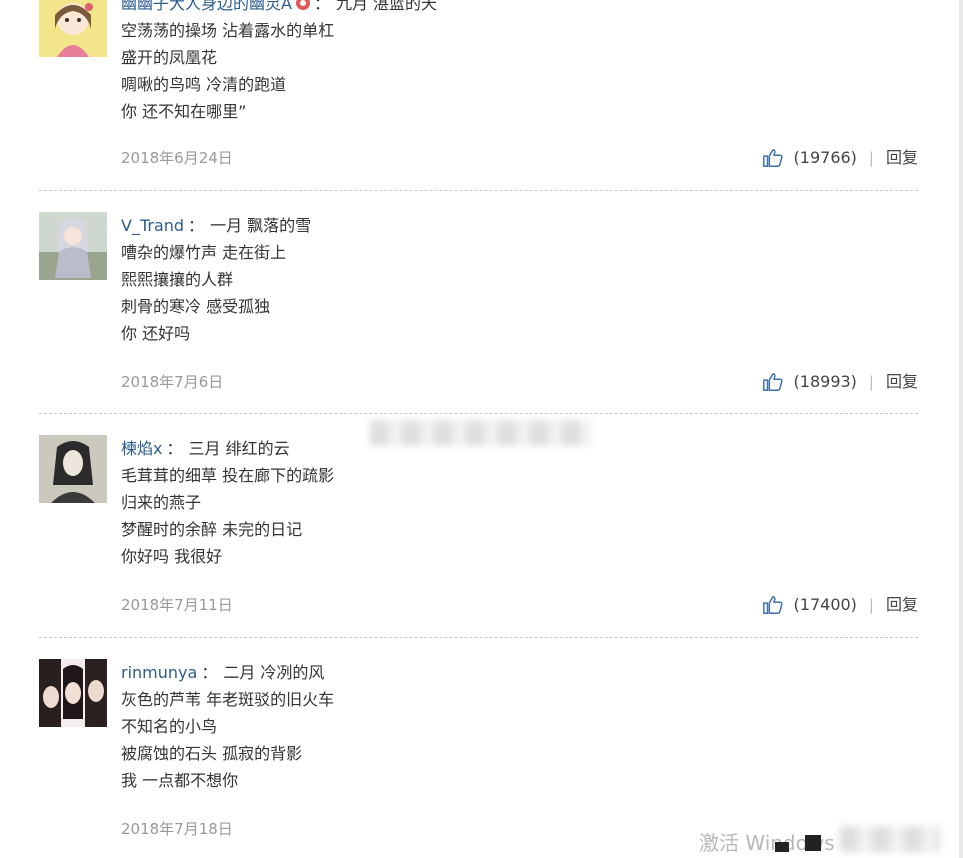 Image resolution: width=963 pixels, height=858 pixels. Describe the element at coordinates (177, 605) in the screenshot. I see `comment-date: 2018年7月11日` at that location.